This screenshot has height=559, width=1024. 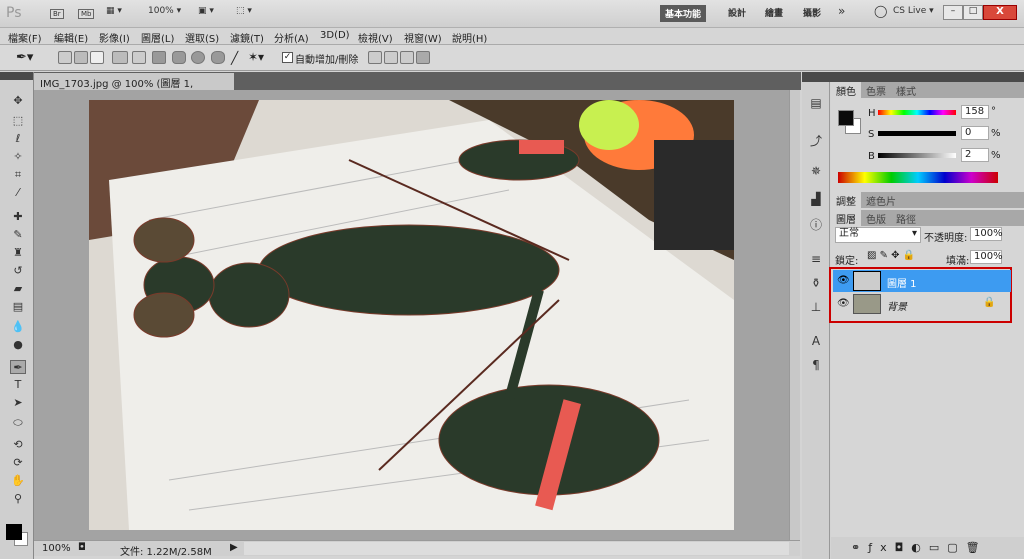 What do you see at coordinates (18, 101) in the screenshot?
I see `move-tool-icon: ✥` at bounding box center [18, 101].